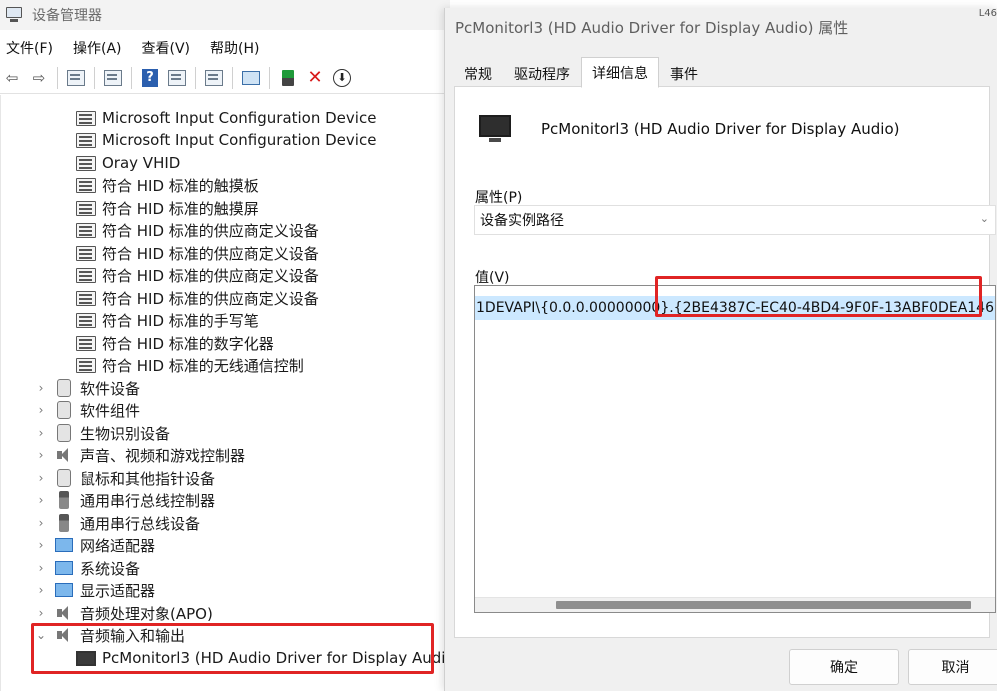 The height and width of the screenshot is (691, 997). What do you see at coordinates (315, 78) in the screenshot?
I see `uninstall-device-icon: ✕` at bounding box center [315, 78].